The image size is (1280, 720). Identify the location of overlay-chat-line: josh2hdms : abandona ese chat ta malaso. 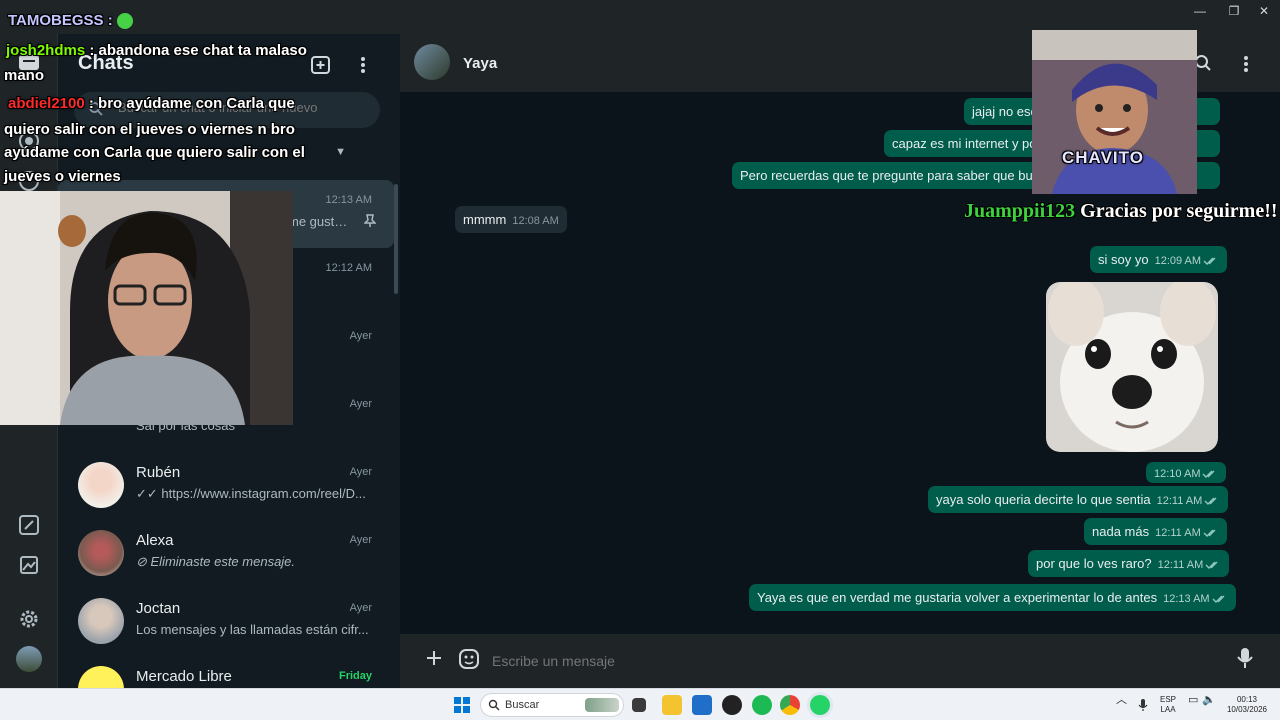
(156, 50).